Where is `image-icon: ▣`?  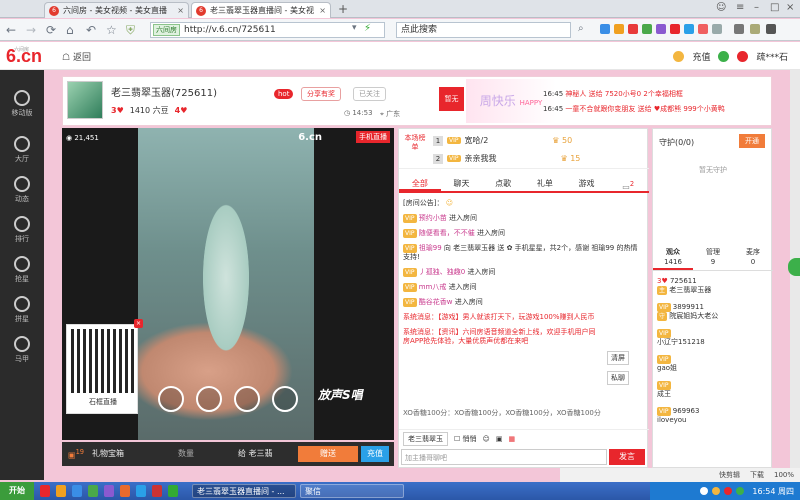
image-icon: ▣ is located at coordinates (499, 439).